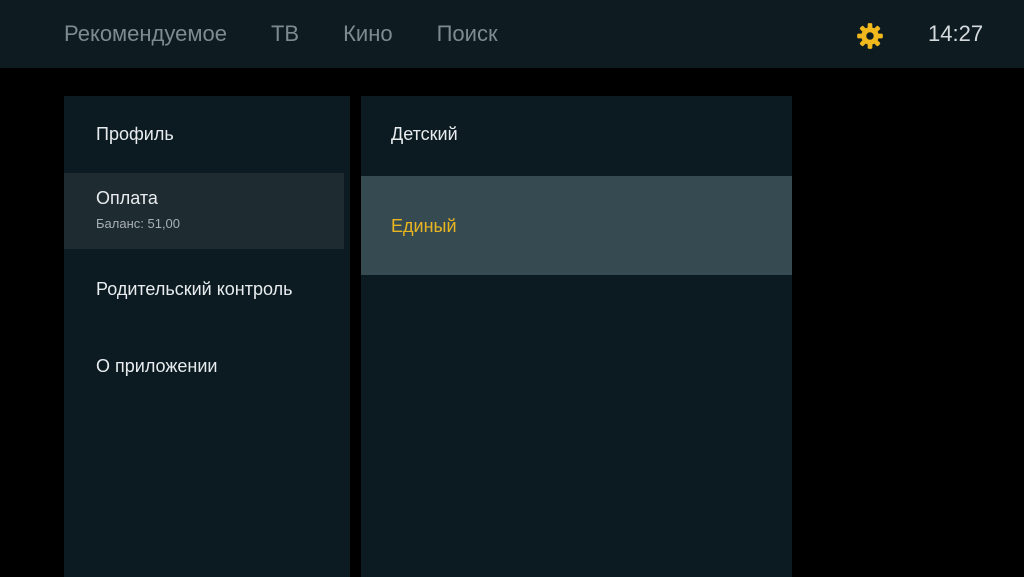 This screenshot has height=577, width=1024. What do you see at coordinates (194, 289) in the screenshot?
I see `menu-item-label: Родительский контроль` at bounding box center [194, 289].